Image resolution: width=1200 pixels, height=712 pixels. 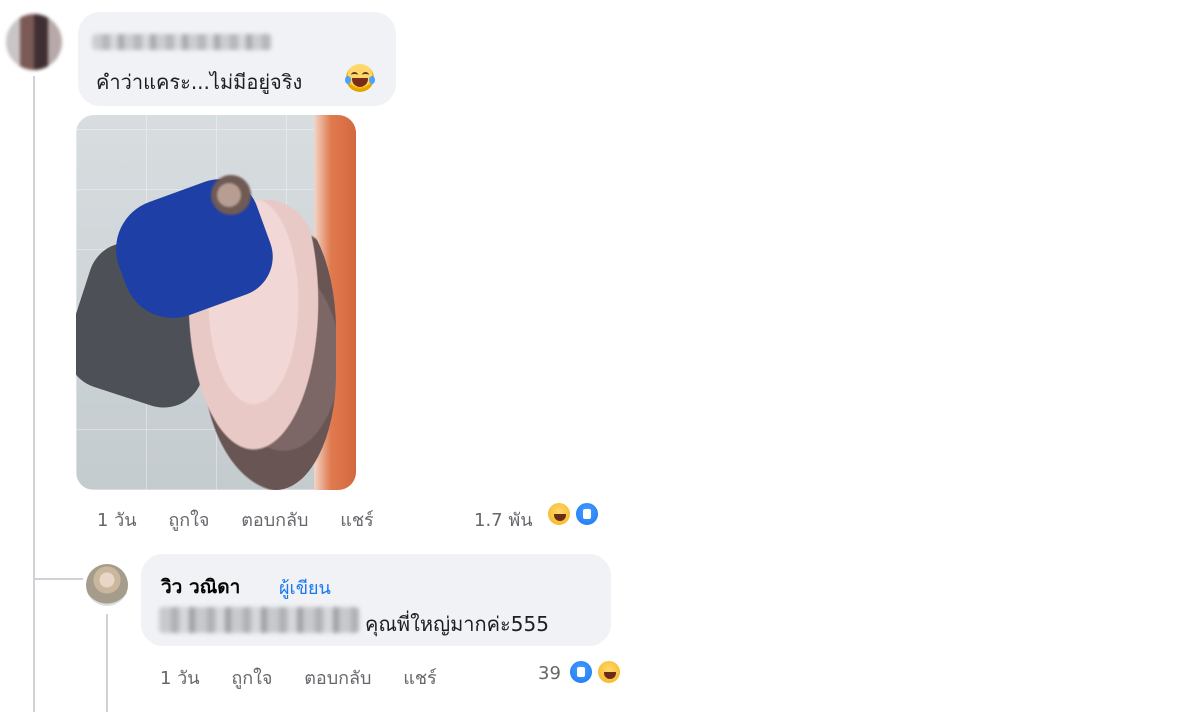 I want to click on redacted-mention, so click(x=259, y=620).